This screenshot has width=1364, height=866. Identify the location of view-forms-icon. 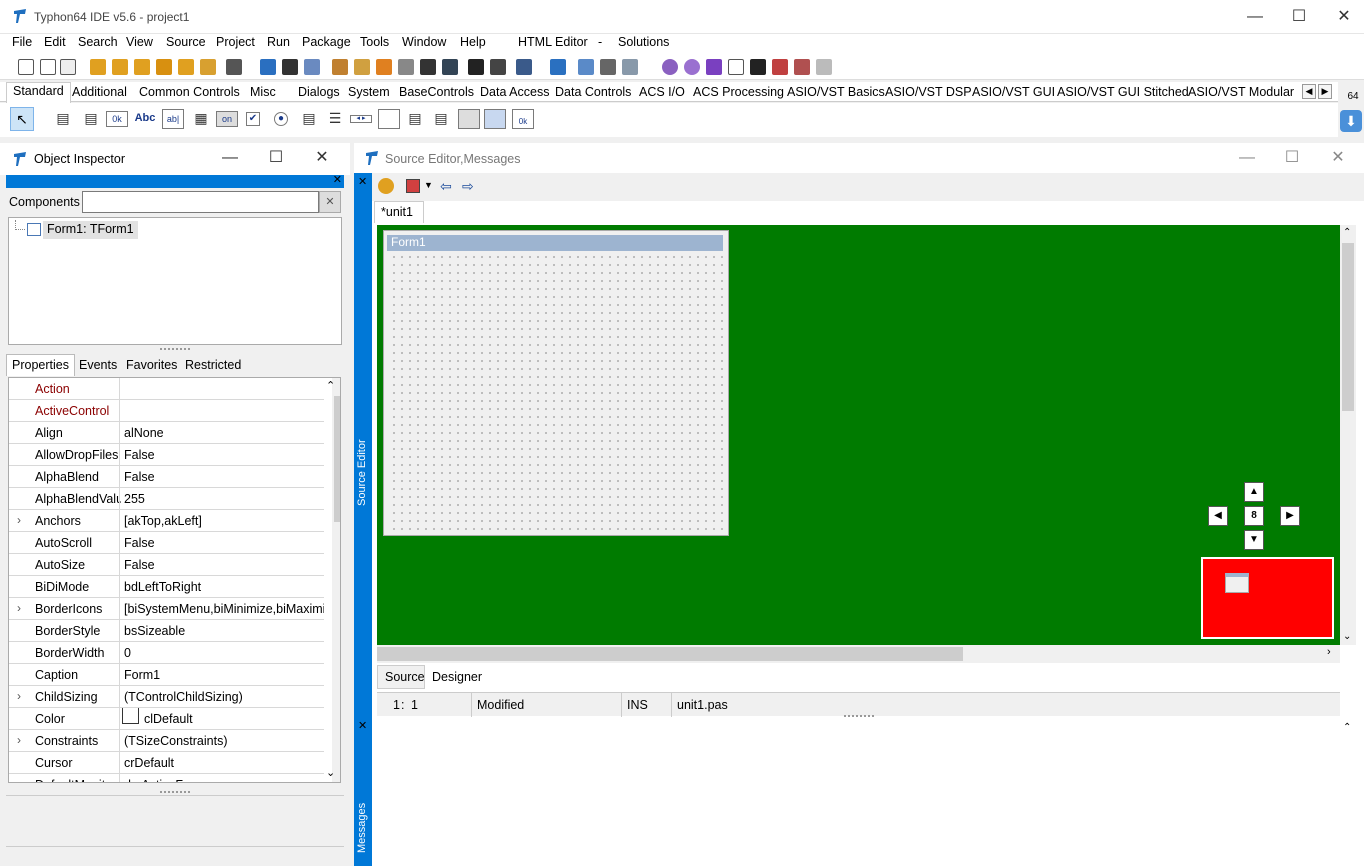
(428, 67).